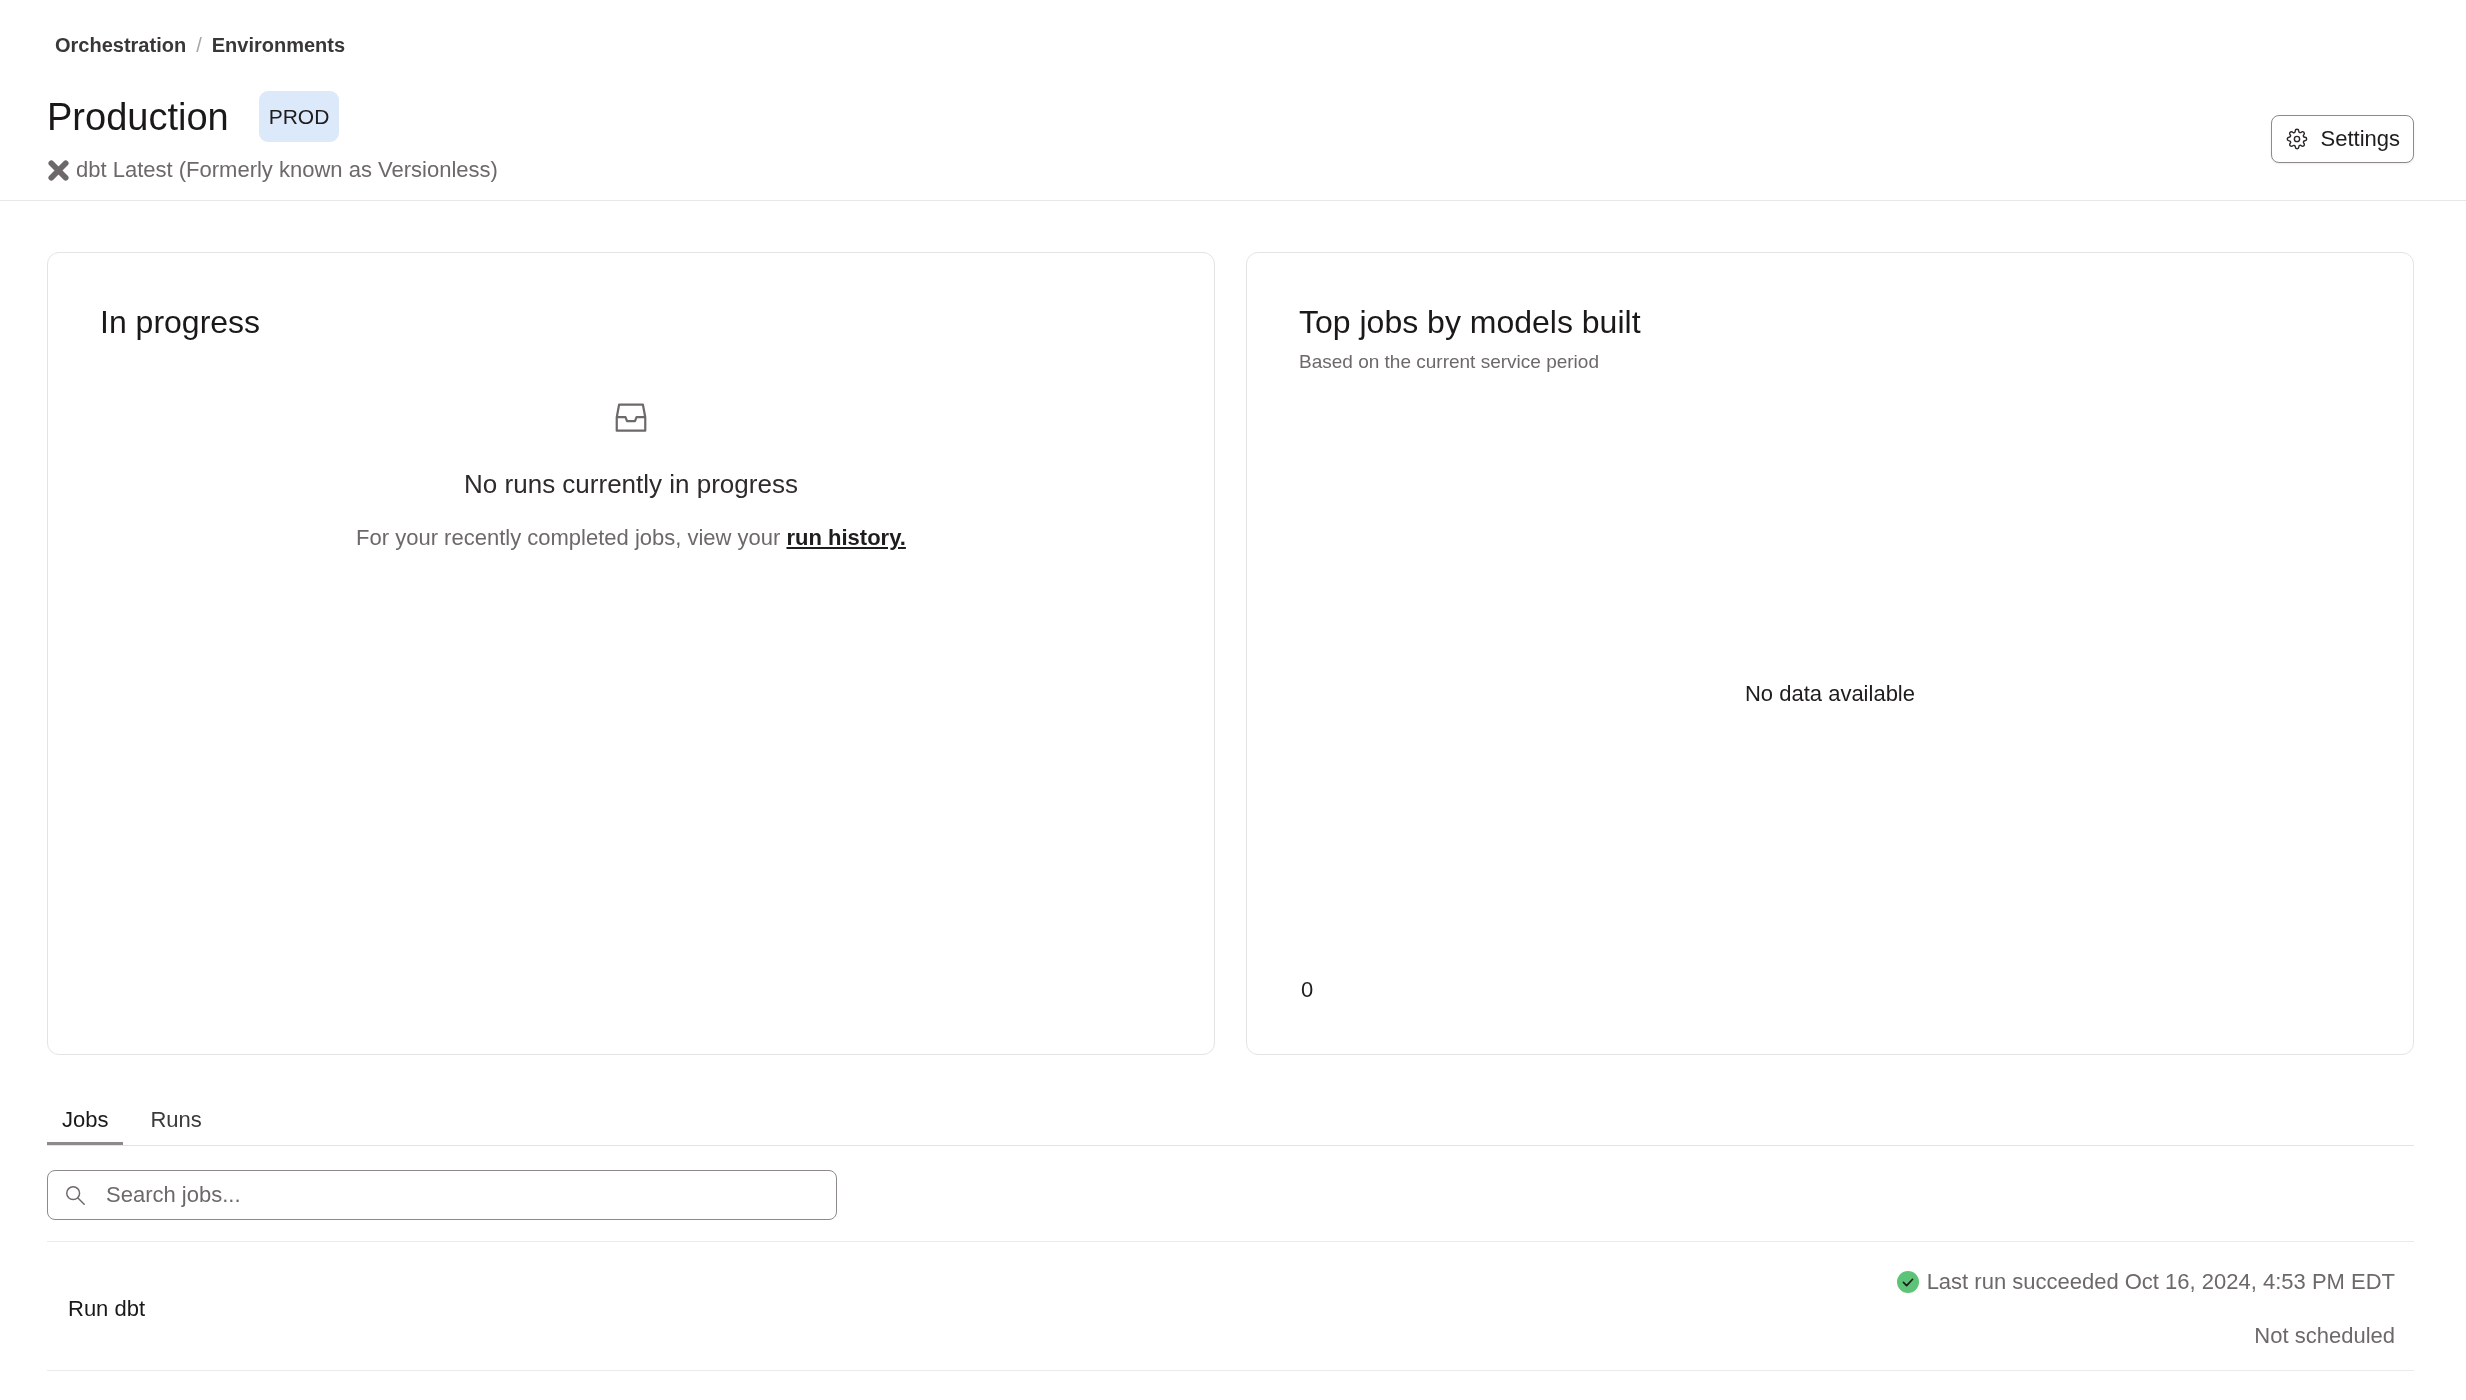  What do you see at coordinates (299, 116) in the screenshot?
I see `environment-badge: PROD` at bounding box center [299, 116].